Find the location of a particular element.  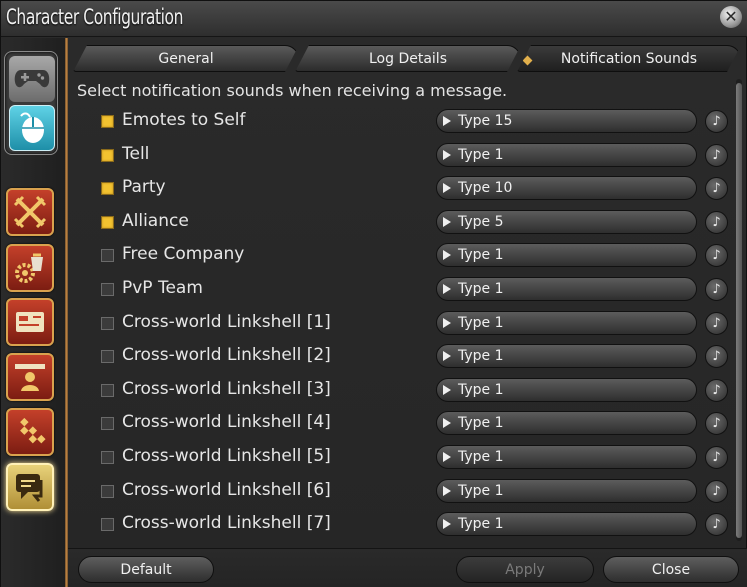

speech-bubbles-icon is located at coordinates (30, 487).